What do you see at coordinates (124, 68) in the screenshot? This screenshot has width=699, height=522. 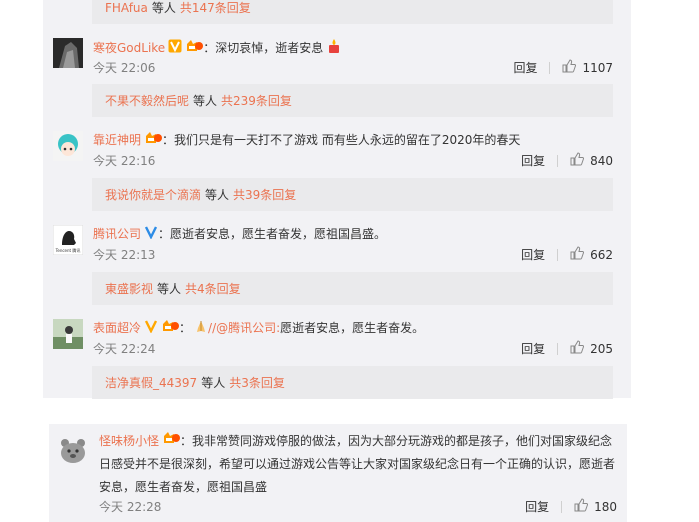 I see `comment-time: 今天 22:06` at bounding box center [124, 68].